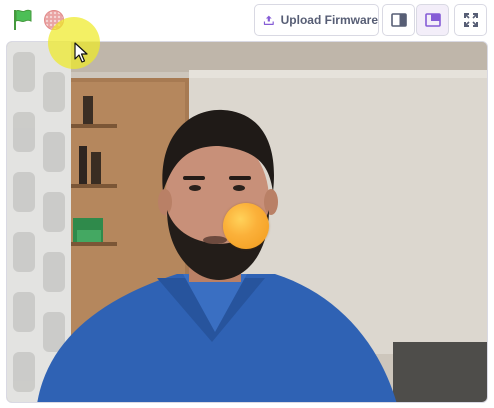  I want to click on upload-icon, so click(268, 20).